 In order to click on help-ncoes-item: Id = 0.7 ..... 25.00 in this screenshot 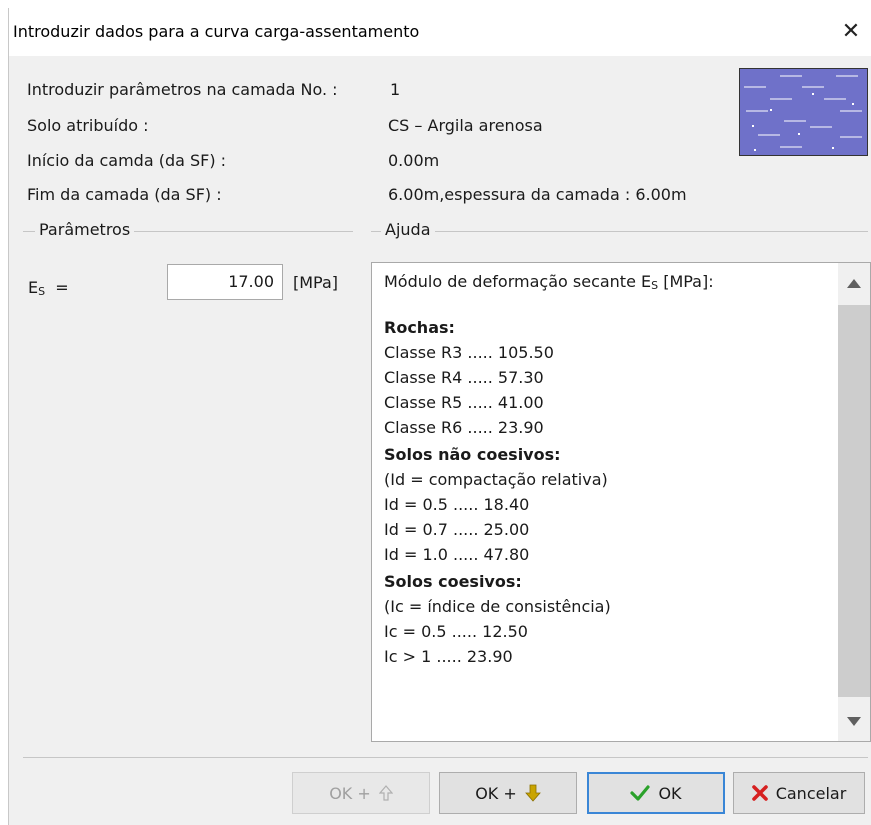, I will do `click(457, 529)`.